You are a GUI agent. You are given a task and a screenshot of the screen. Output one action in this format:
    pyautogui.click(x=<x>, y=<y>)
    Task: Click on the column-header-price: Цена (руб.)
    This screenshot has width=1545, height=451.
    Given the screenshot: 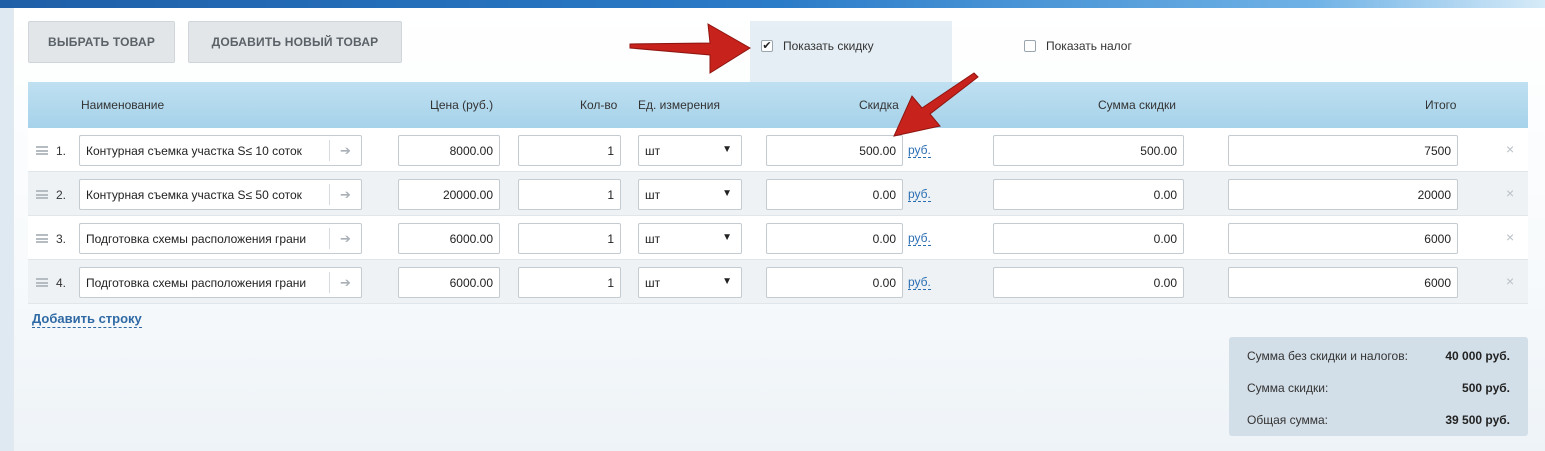 What is the action you would take?
    pyautogui.click(x=462, y=105)
    